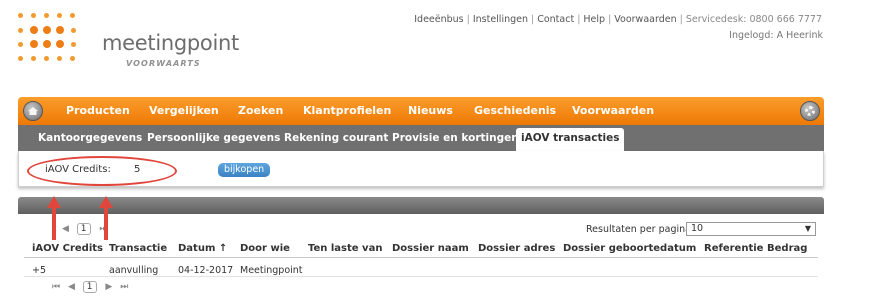  What do you see at coordinates (202, 248) in the screenshot?
I see `column-header: Datum ↑` at bounding box center [202, 248].